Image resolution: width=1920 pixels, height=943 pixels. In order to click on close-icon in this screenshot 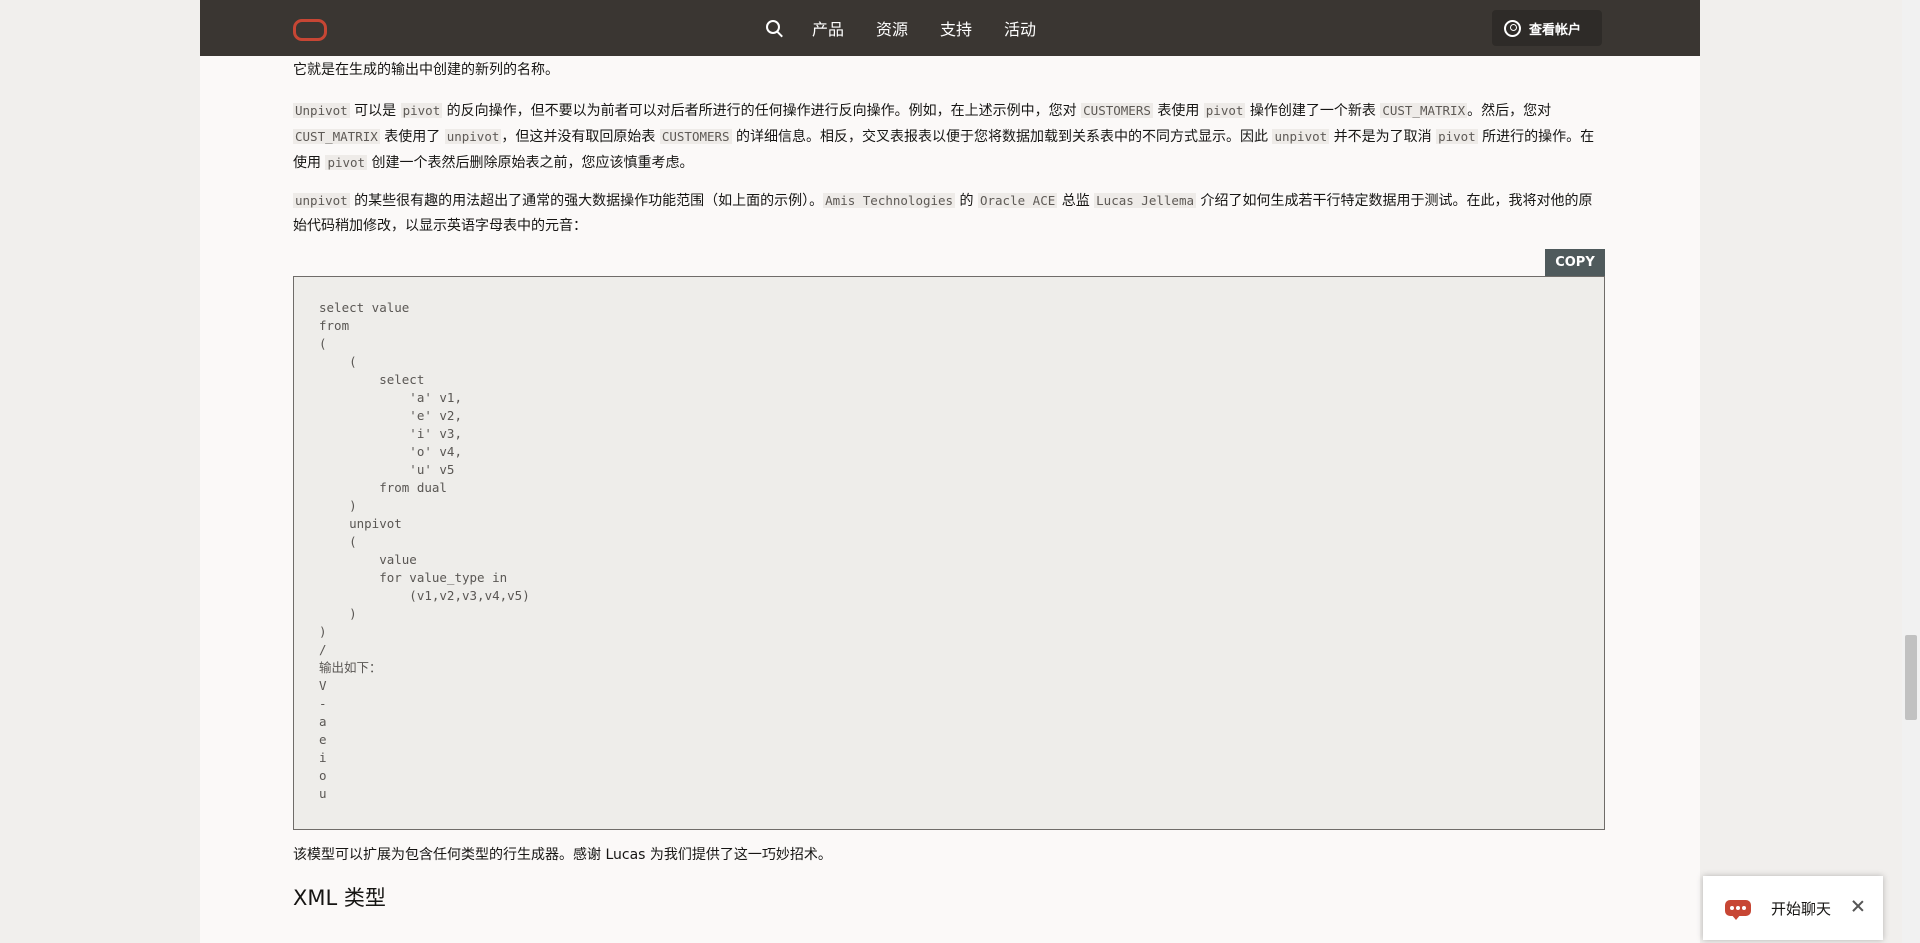, I will do `click(1858, 906)`.